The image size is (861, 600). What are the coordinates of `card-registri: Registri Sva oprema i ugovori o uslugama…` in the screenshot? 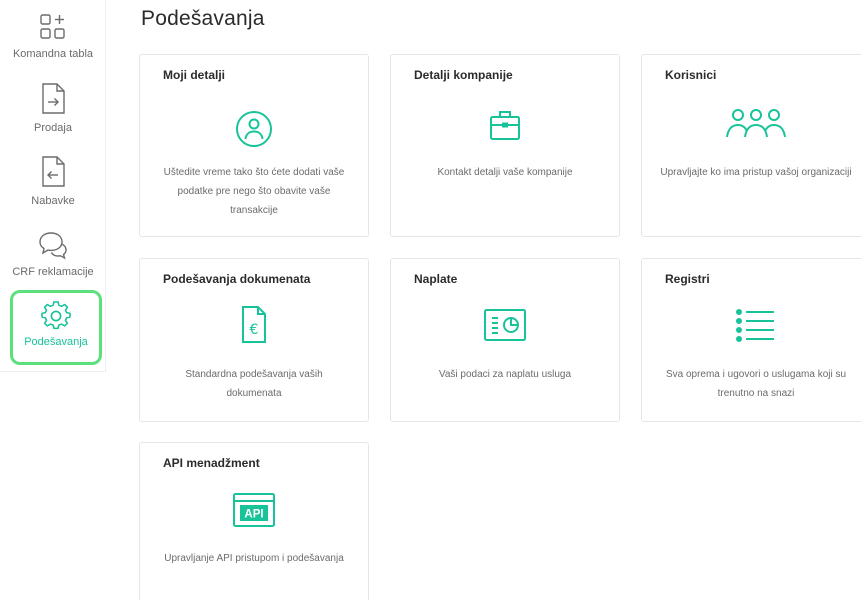 It's located at (751, 340).